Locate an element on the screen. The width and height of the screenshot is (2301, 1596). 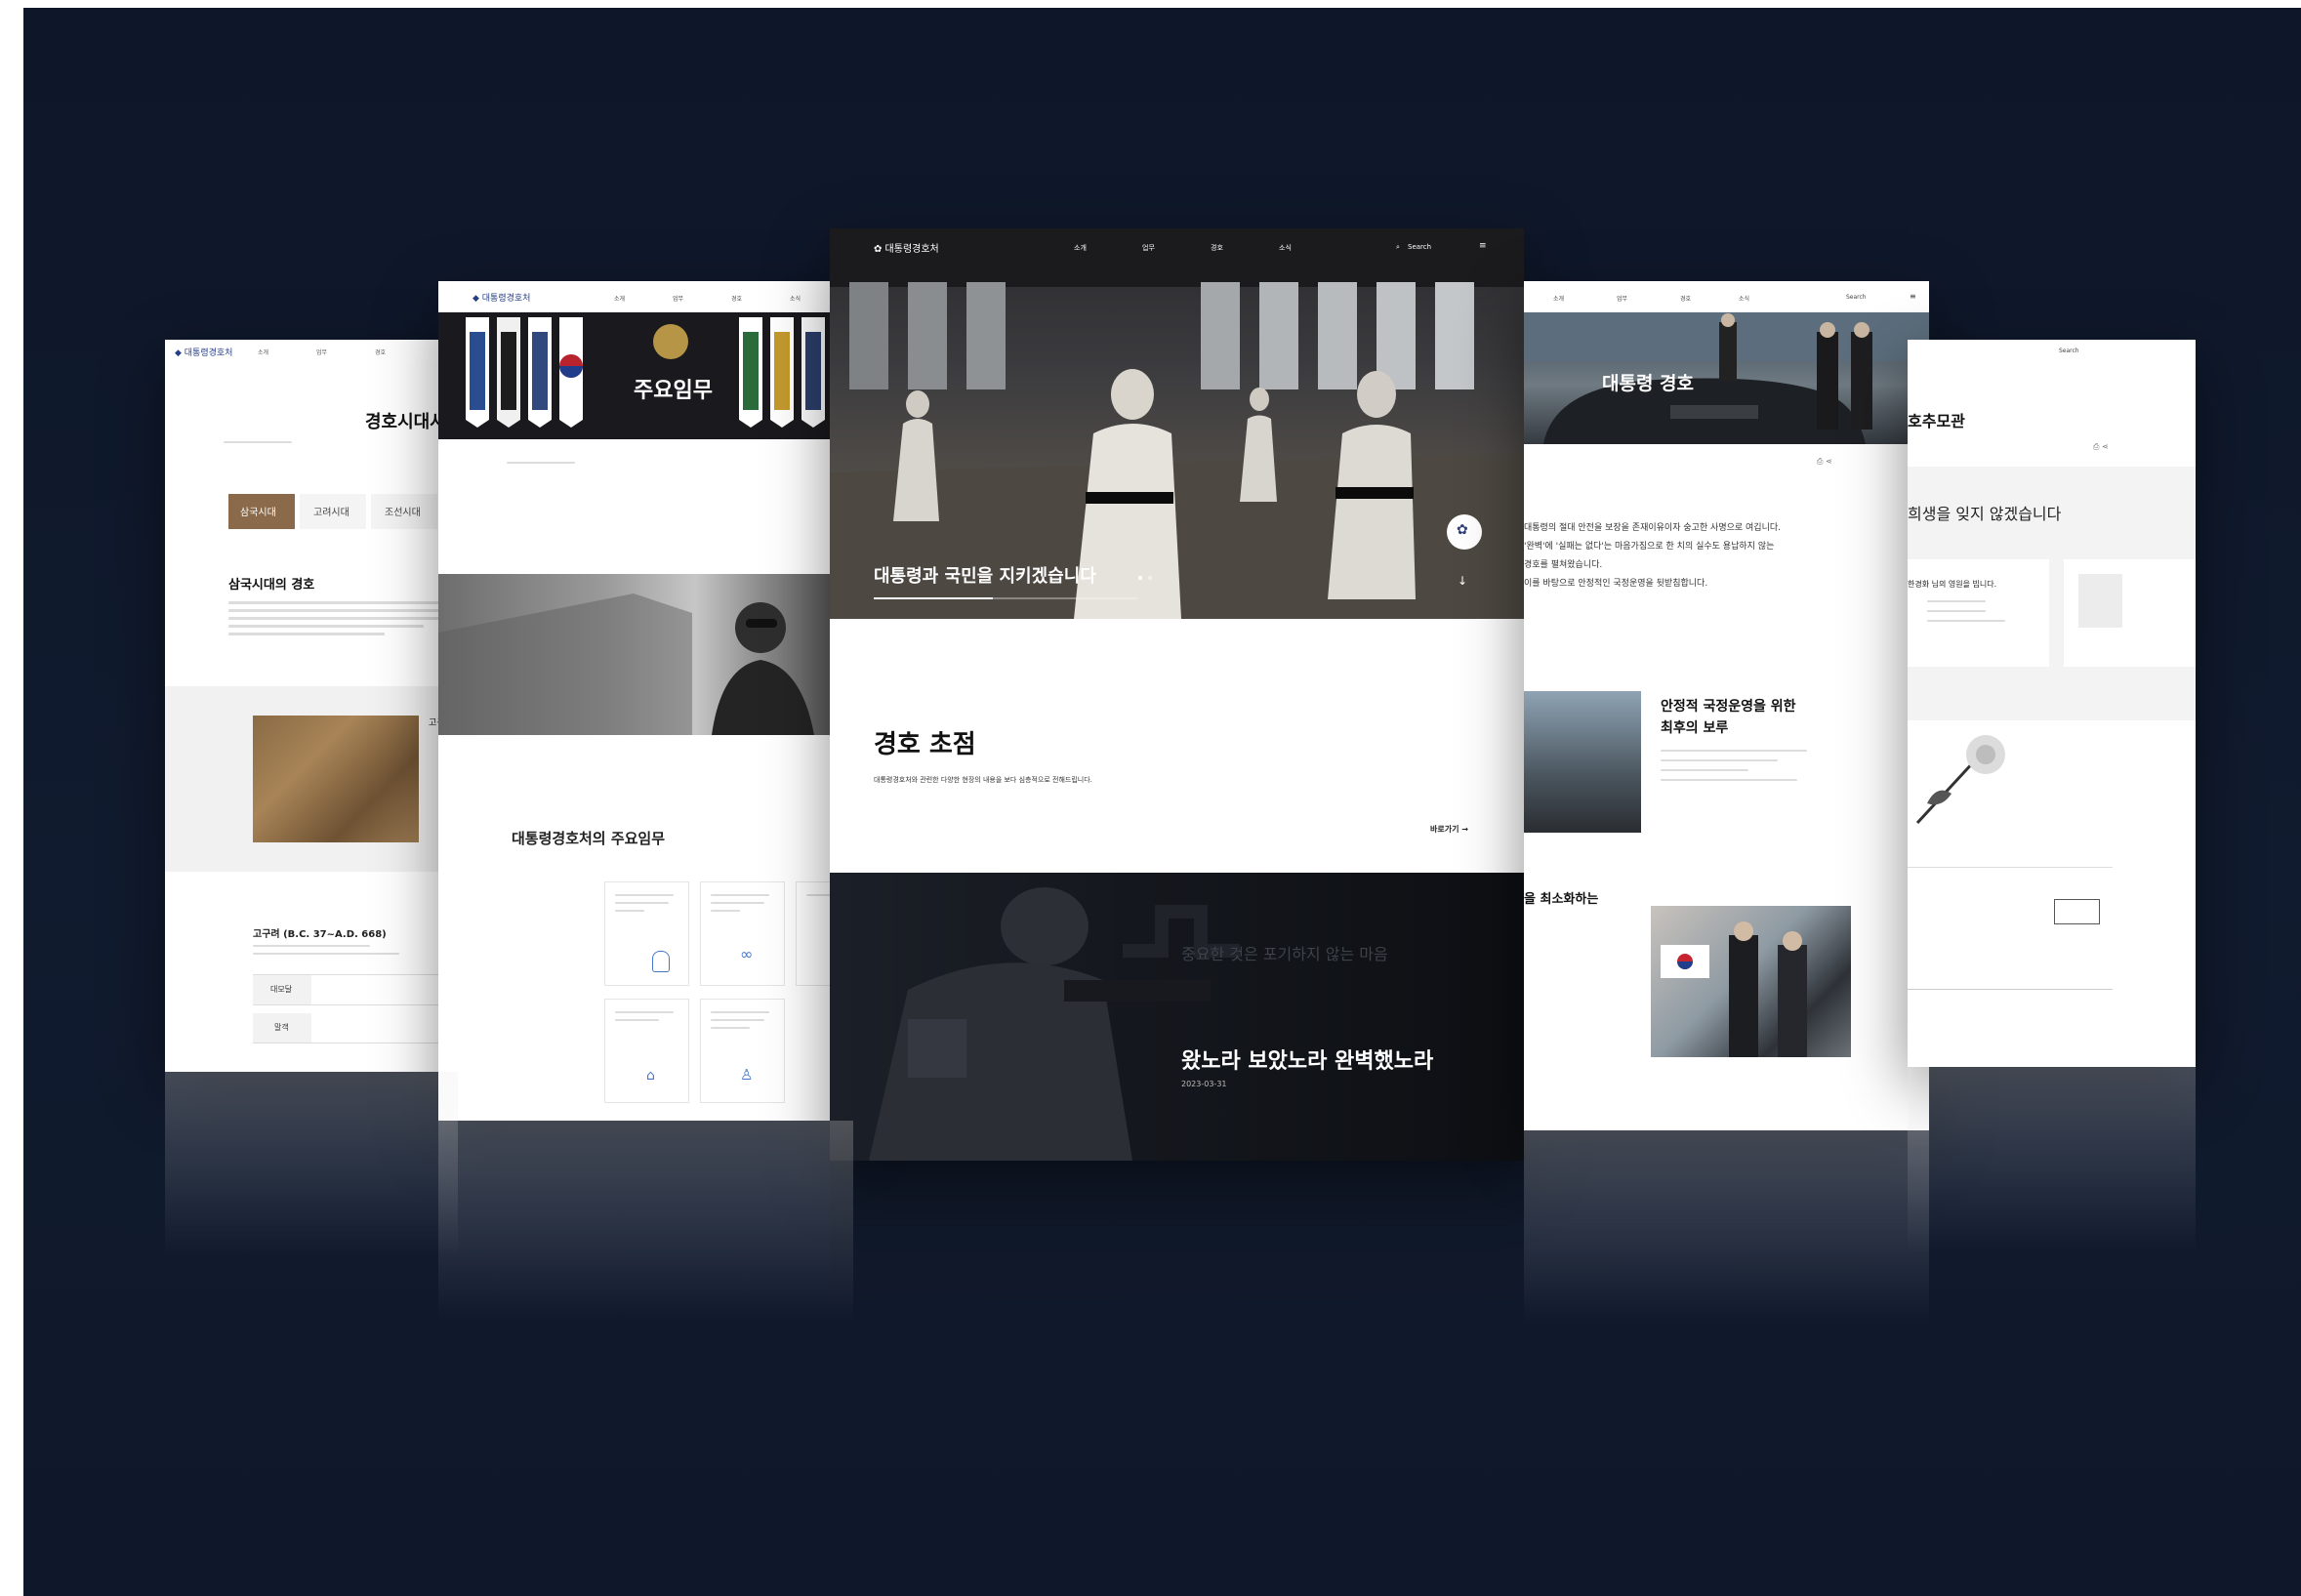
page-title: 경호시대사 is located at coordinates (405, 422).